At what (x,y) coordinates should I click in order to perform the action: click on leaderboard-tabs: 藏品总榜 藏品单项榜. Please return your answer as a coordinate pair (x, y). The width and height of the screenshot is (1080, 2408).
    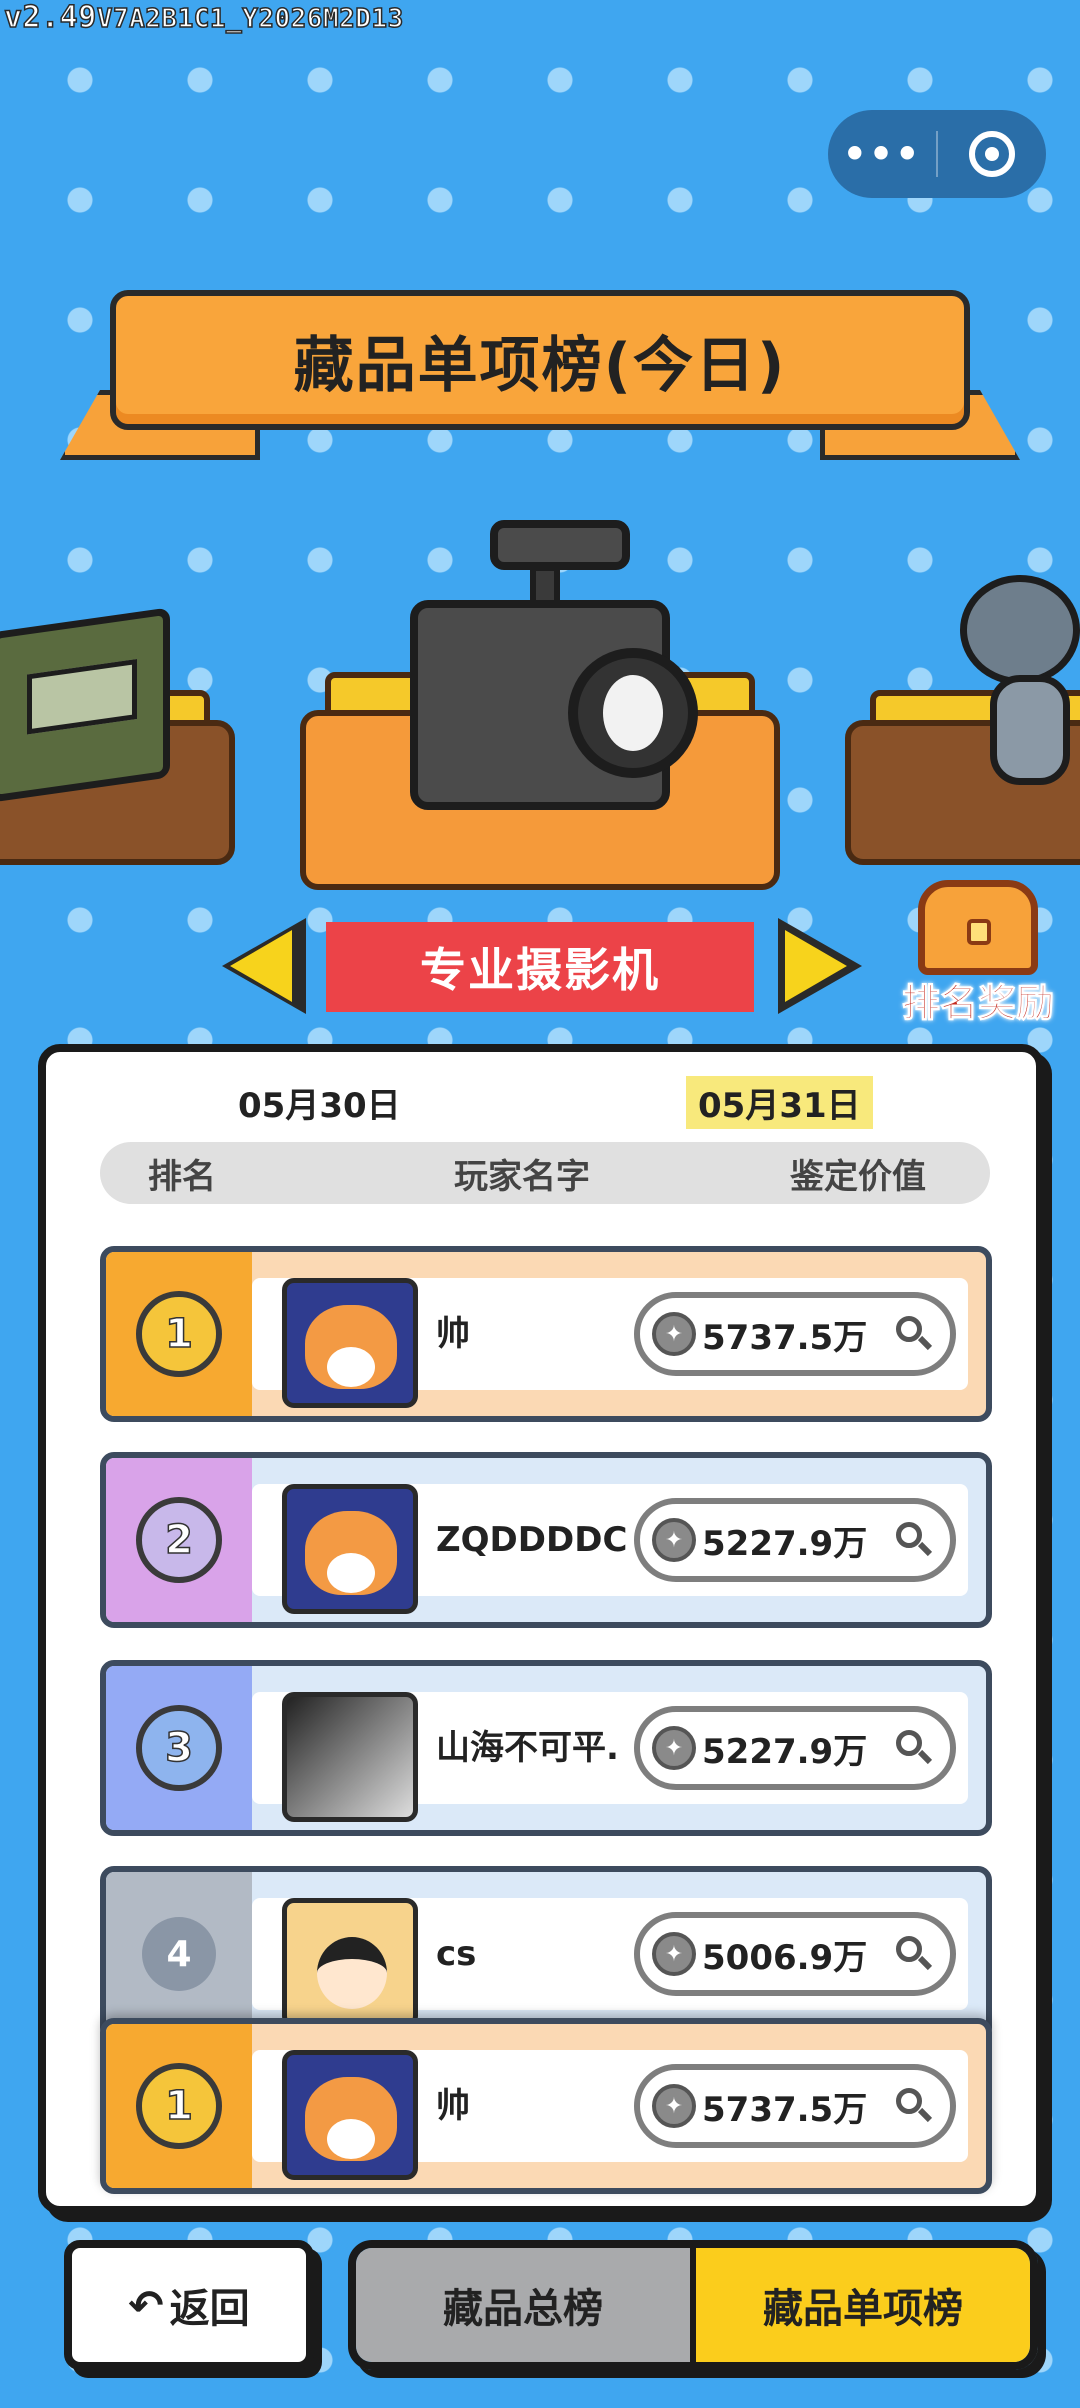
    Looking at the image, I should click on (693, 2305).